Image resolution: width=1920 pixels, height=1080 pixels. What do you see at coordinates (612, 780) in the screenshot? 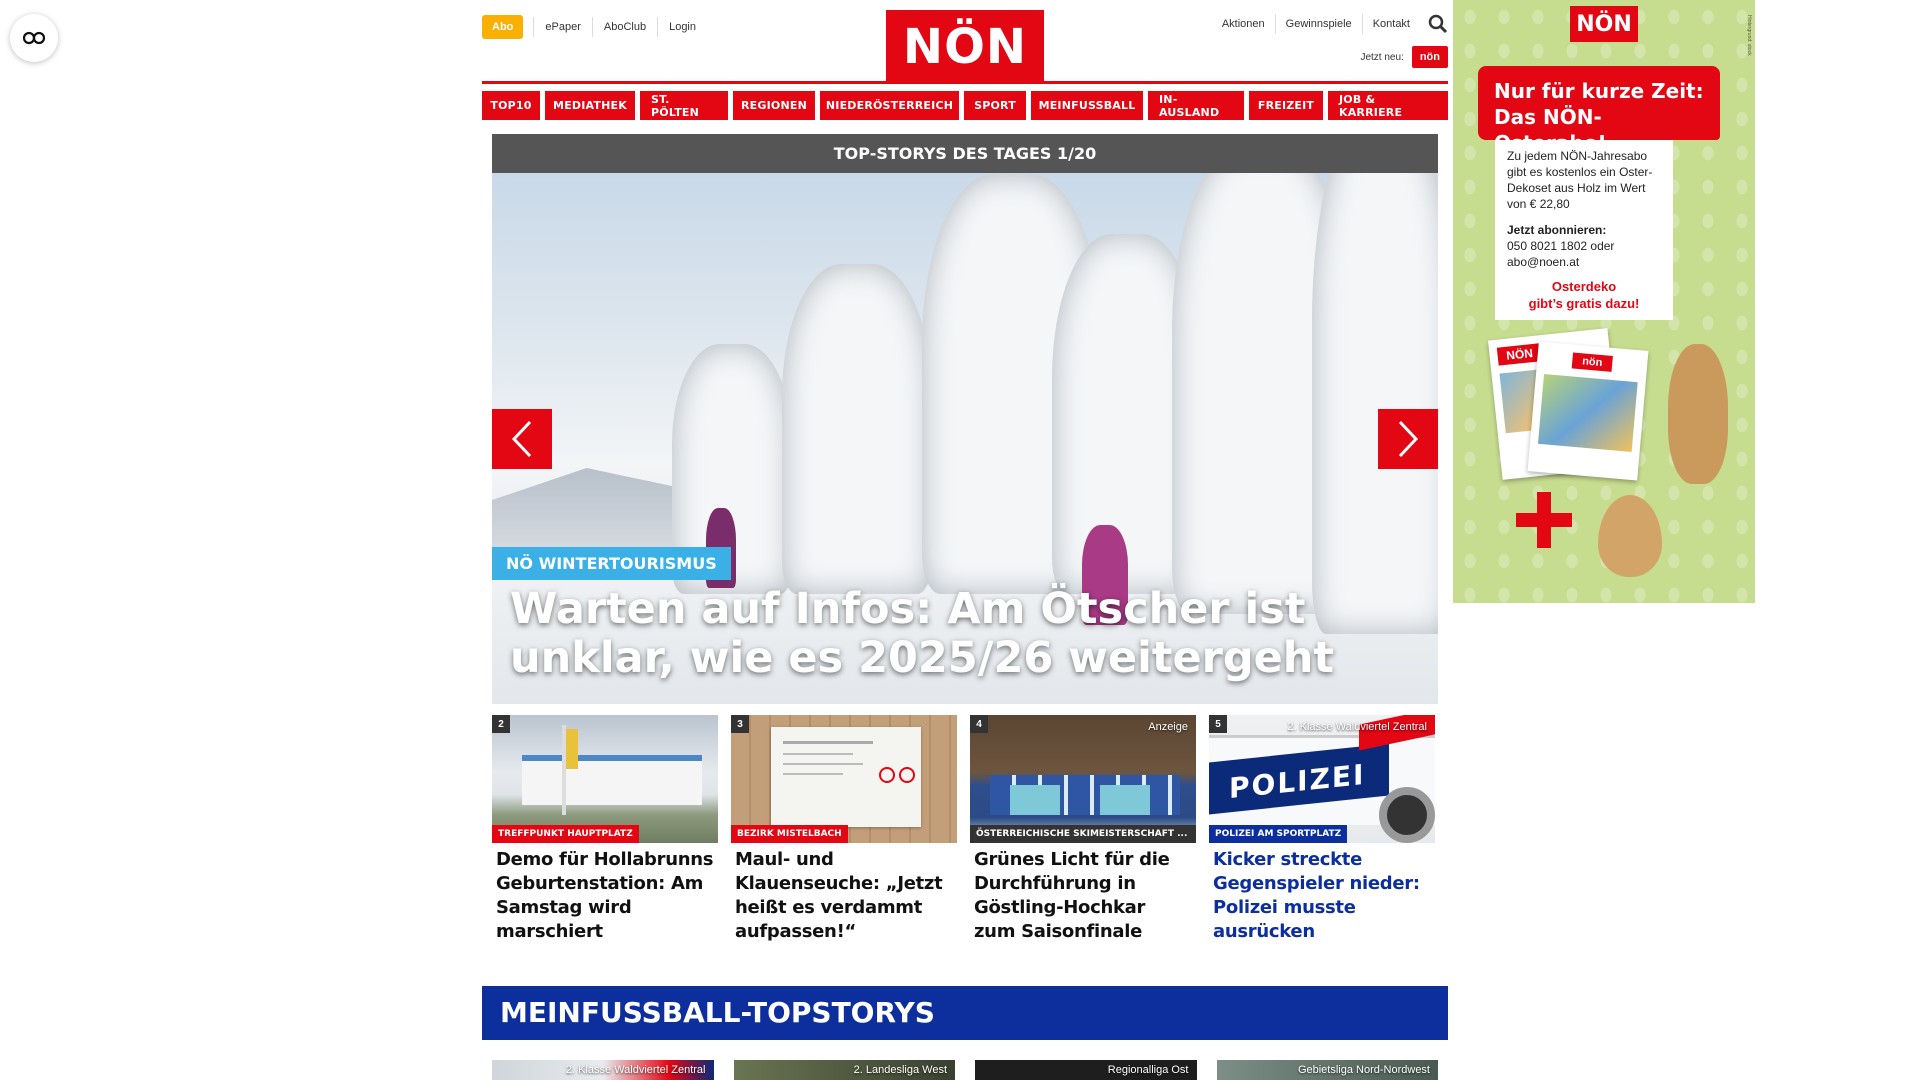
I see `building-shape` at bounding box center [612, 780].